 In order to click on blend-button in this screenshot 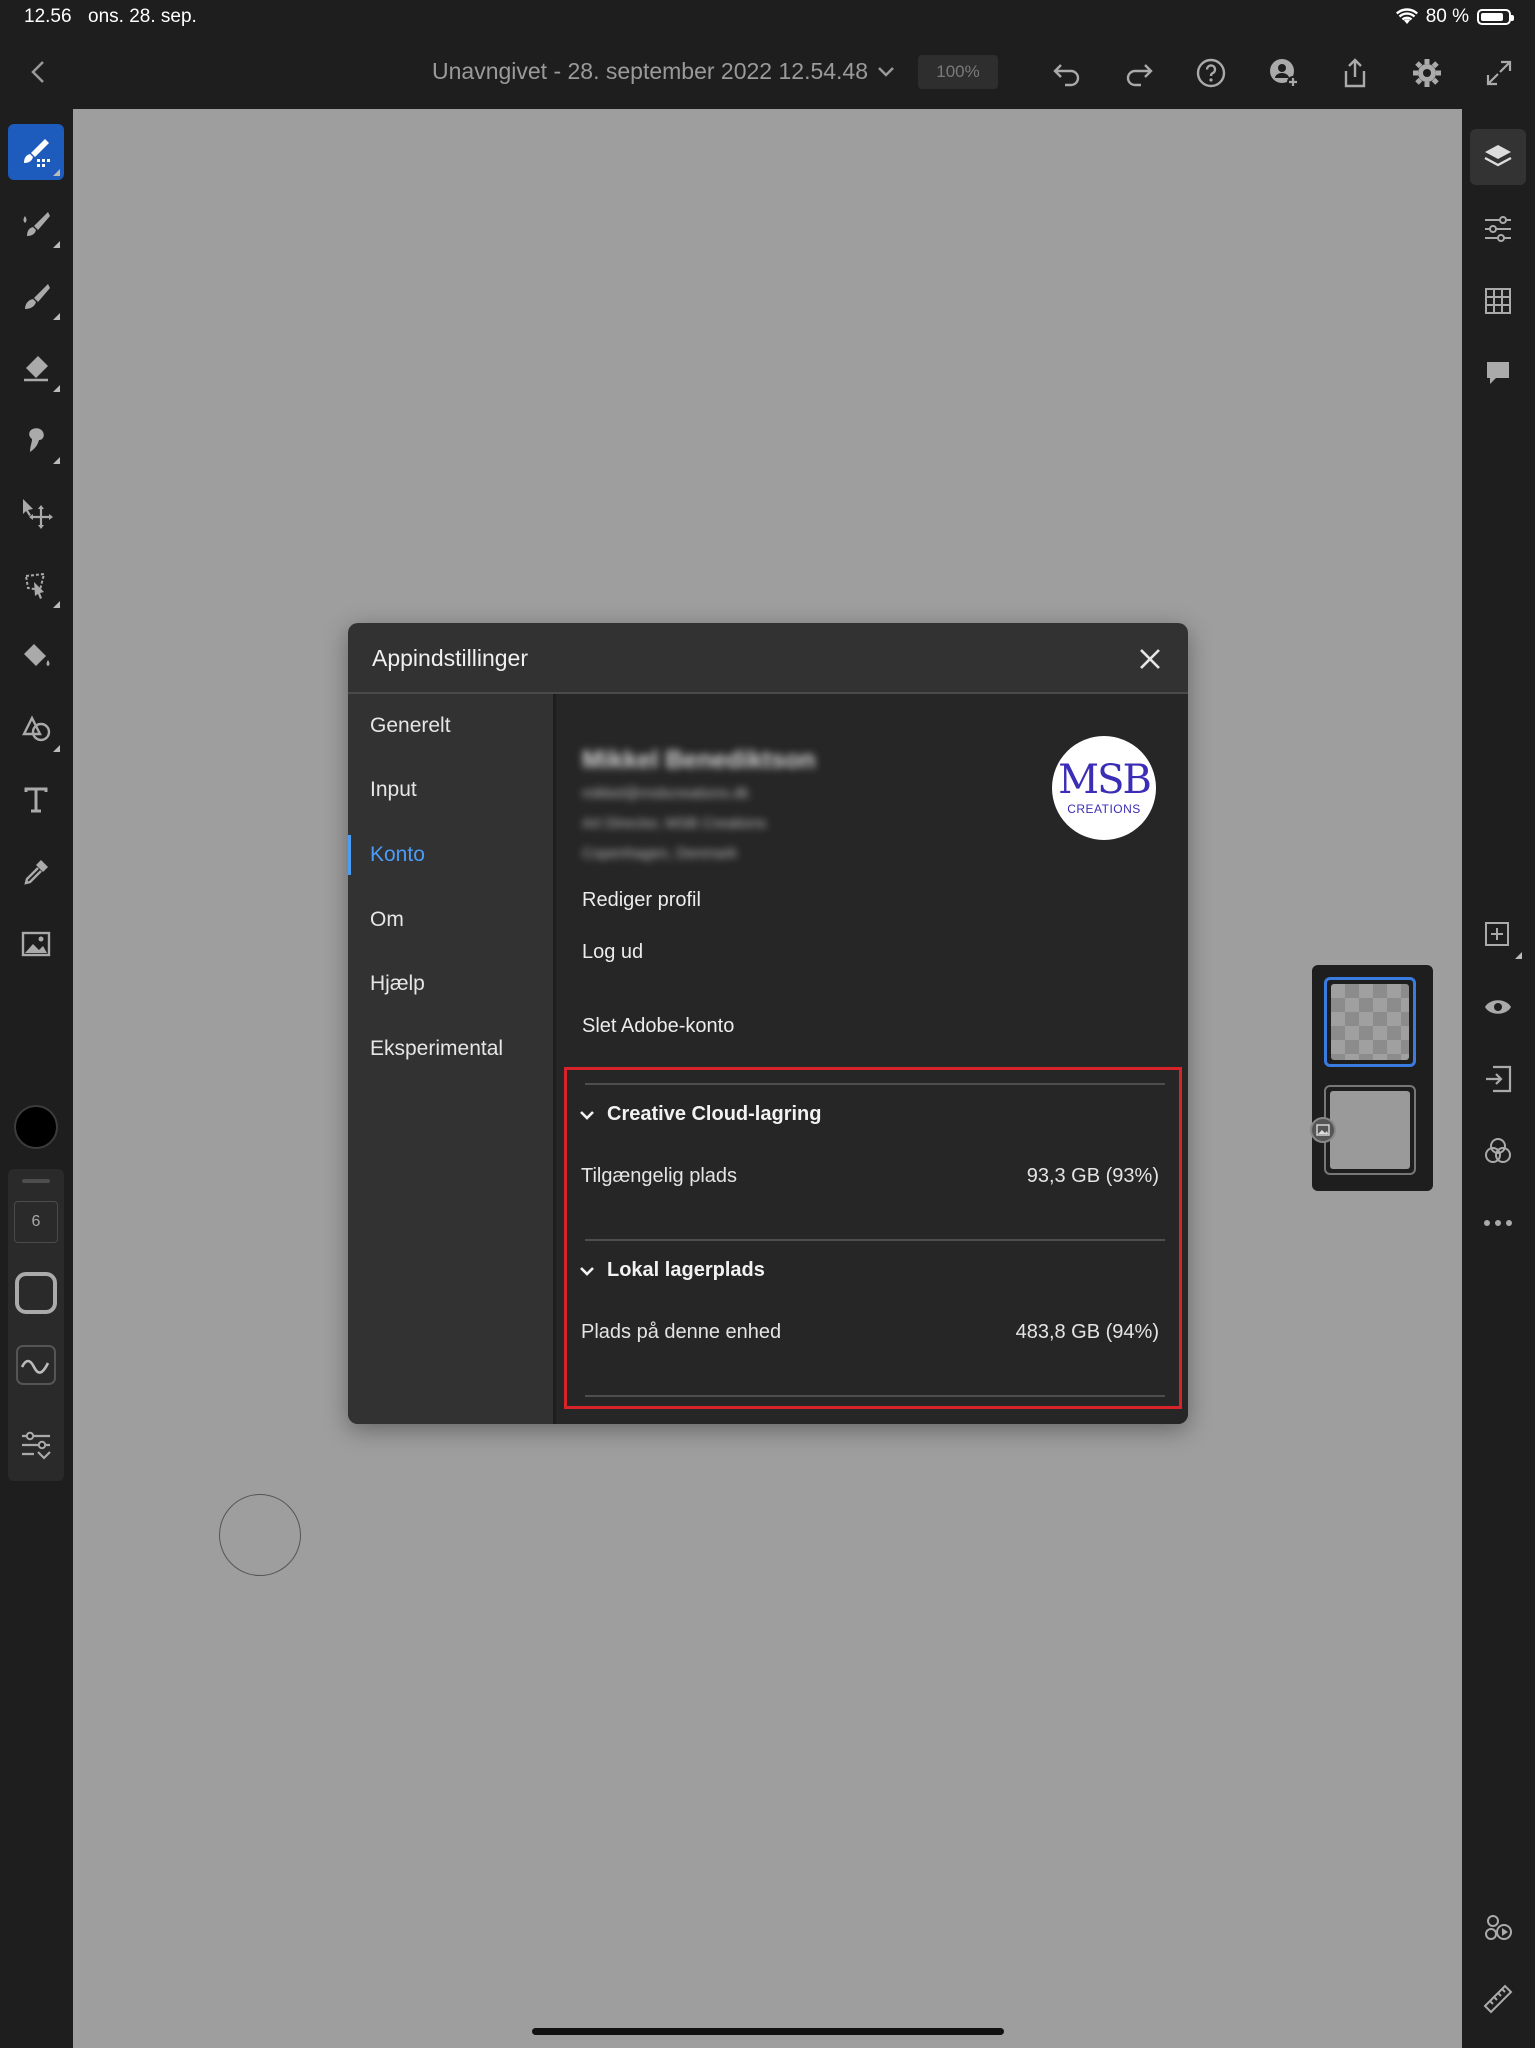, I will do `click(1498, 1151)`.